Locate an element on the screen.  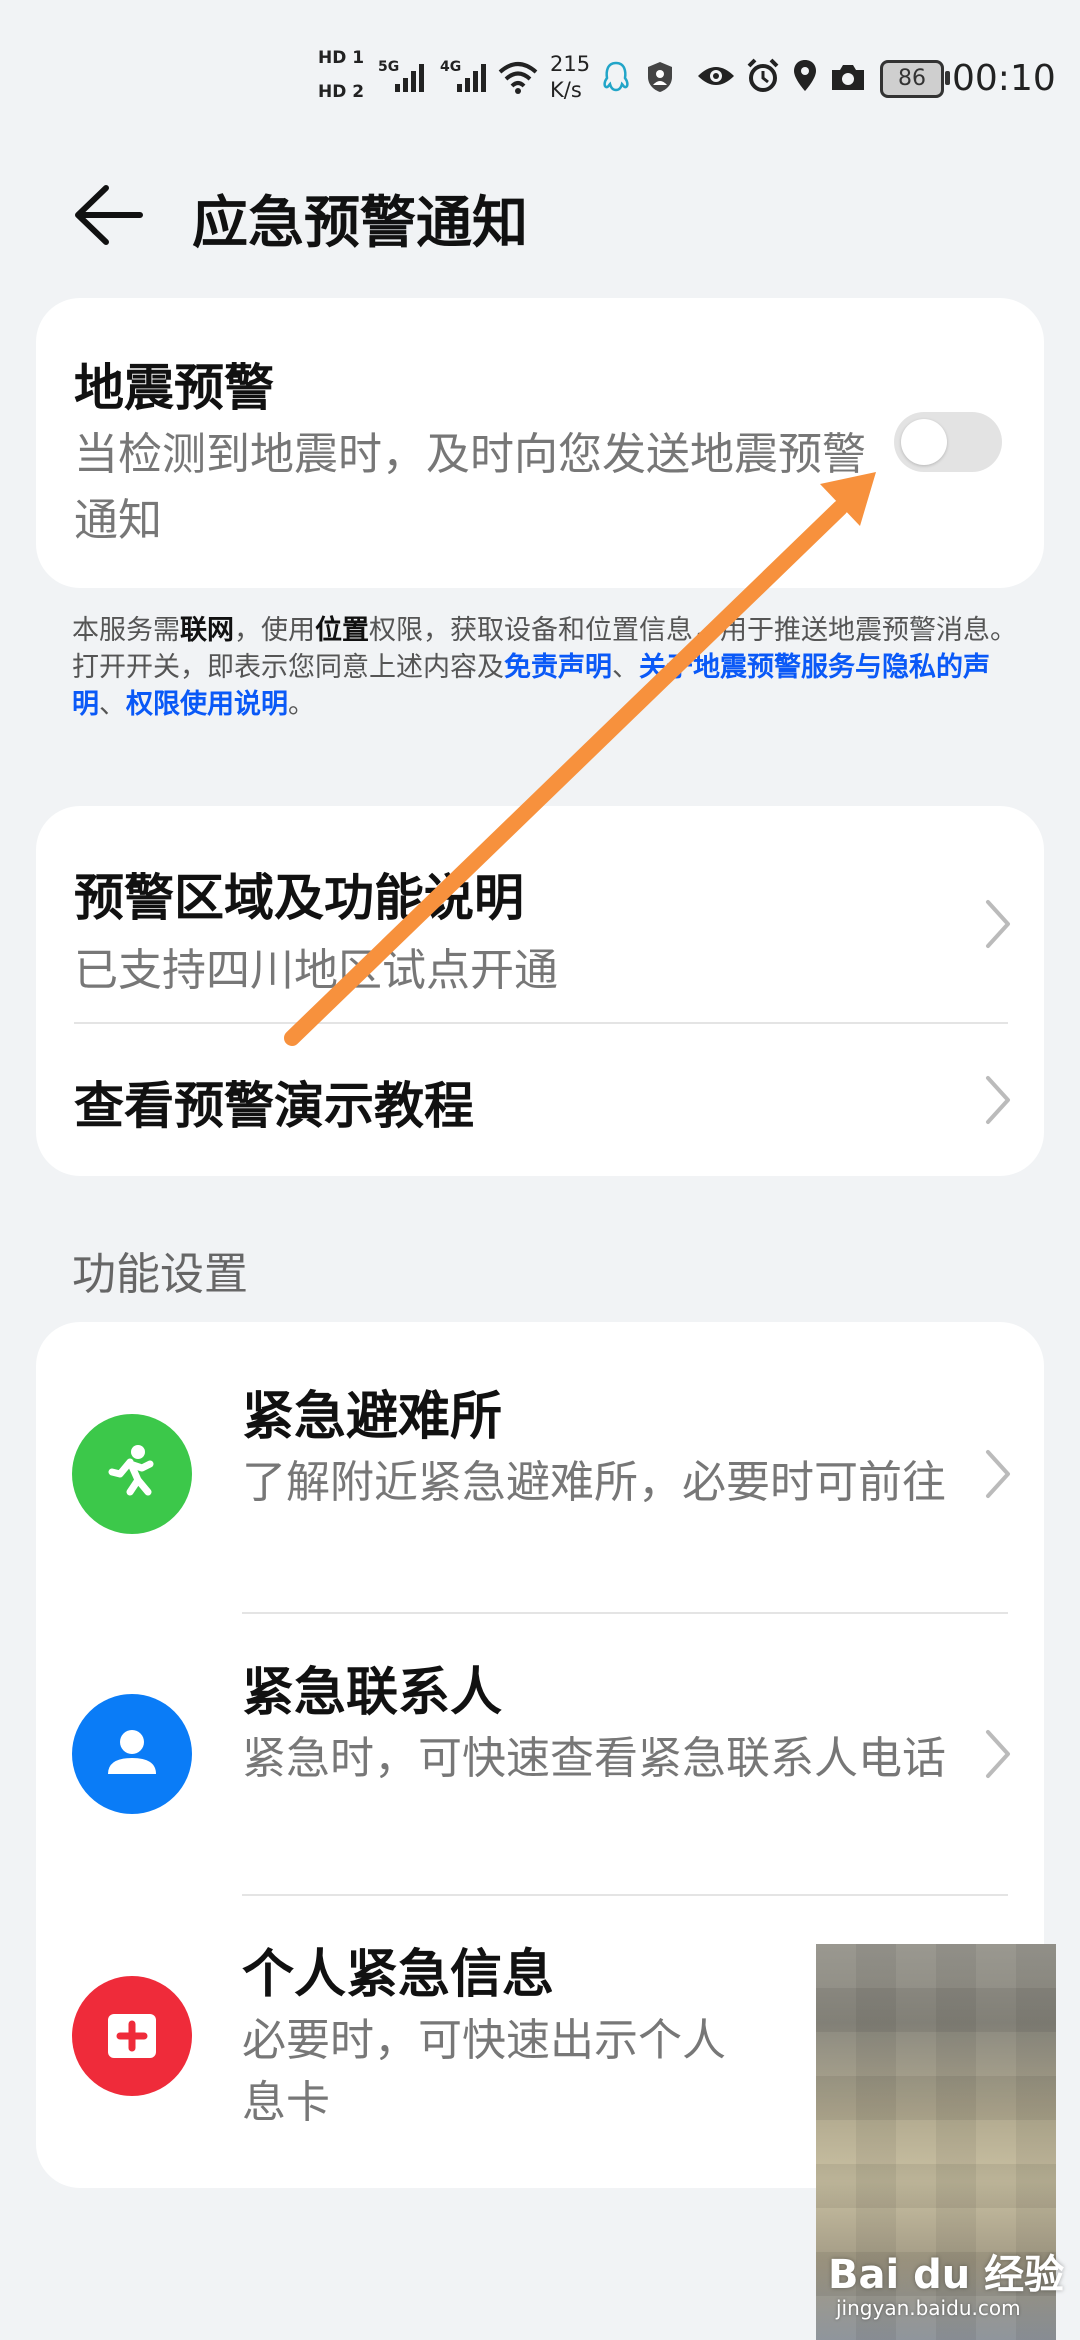
notice-bold-location: 位置 is located at coordinates (342, 630).